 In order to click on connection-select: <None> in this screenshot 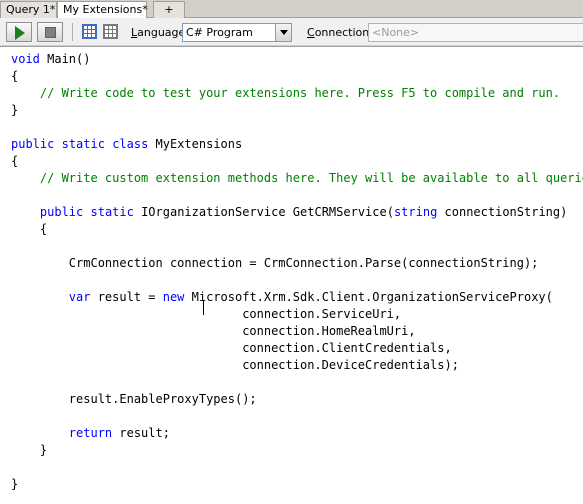, I will do `click(475, 32)`.